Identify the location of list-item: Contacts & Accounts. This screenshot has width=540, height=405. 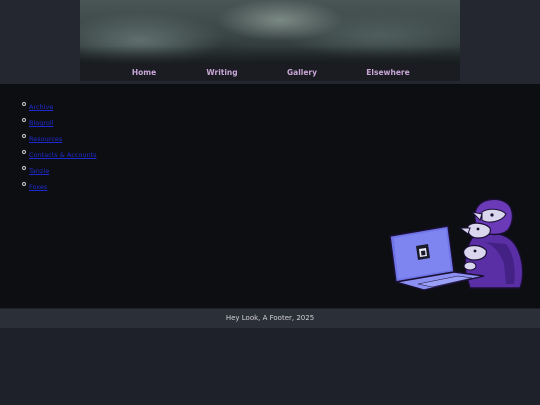
(59, 154).